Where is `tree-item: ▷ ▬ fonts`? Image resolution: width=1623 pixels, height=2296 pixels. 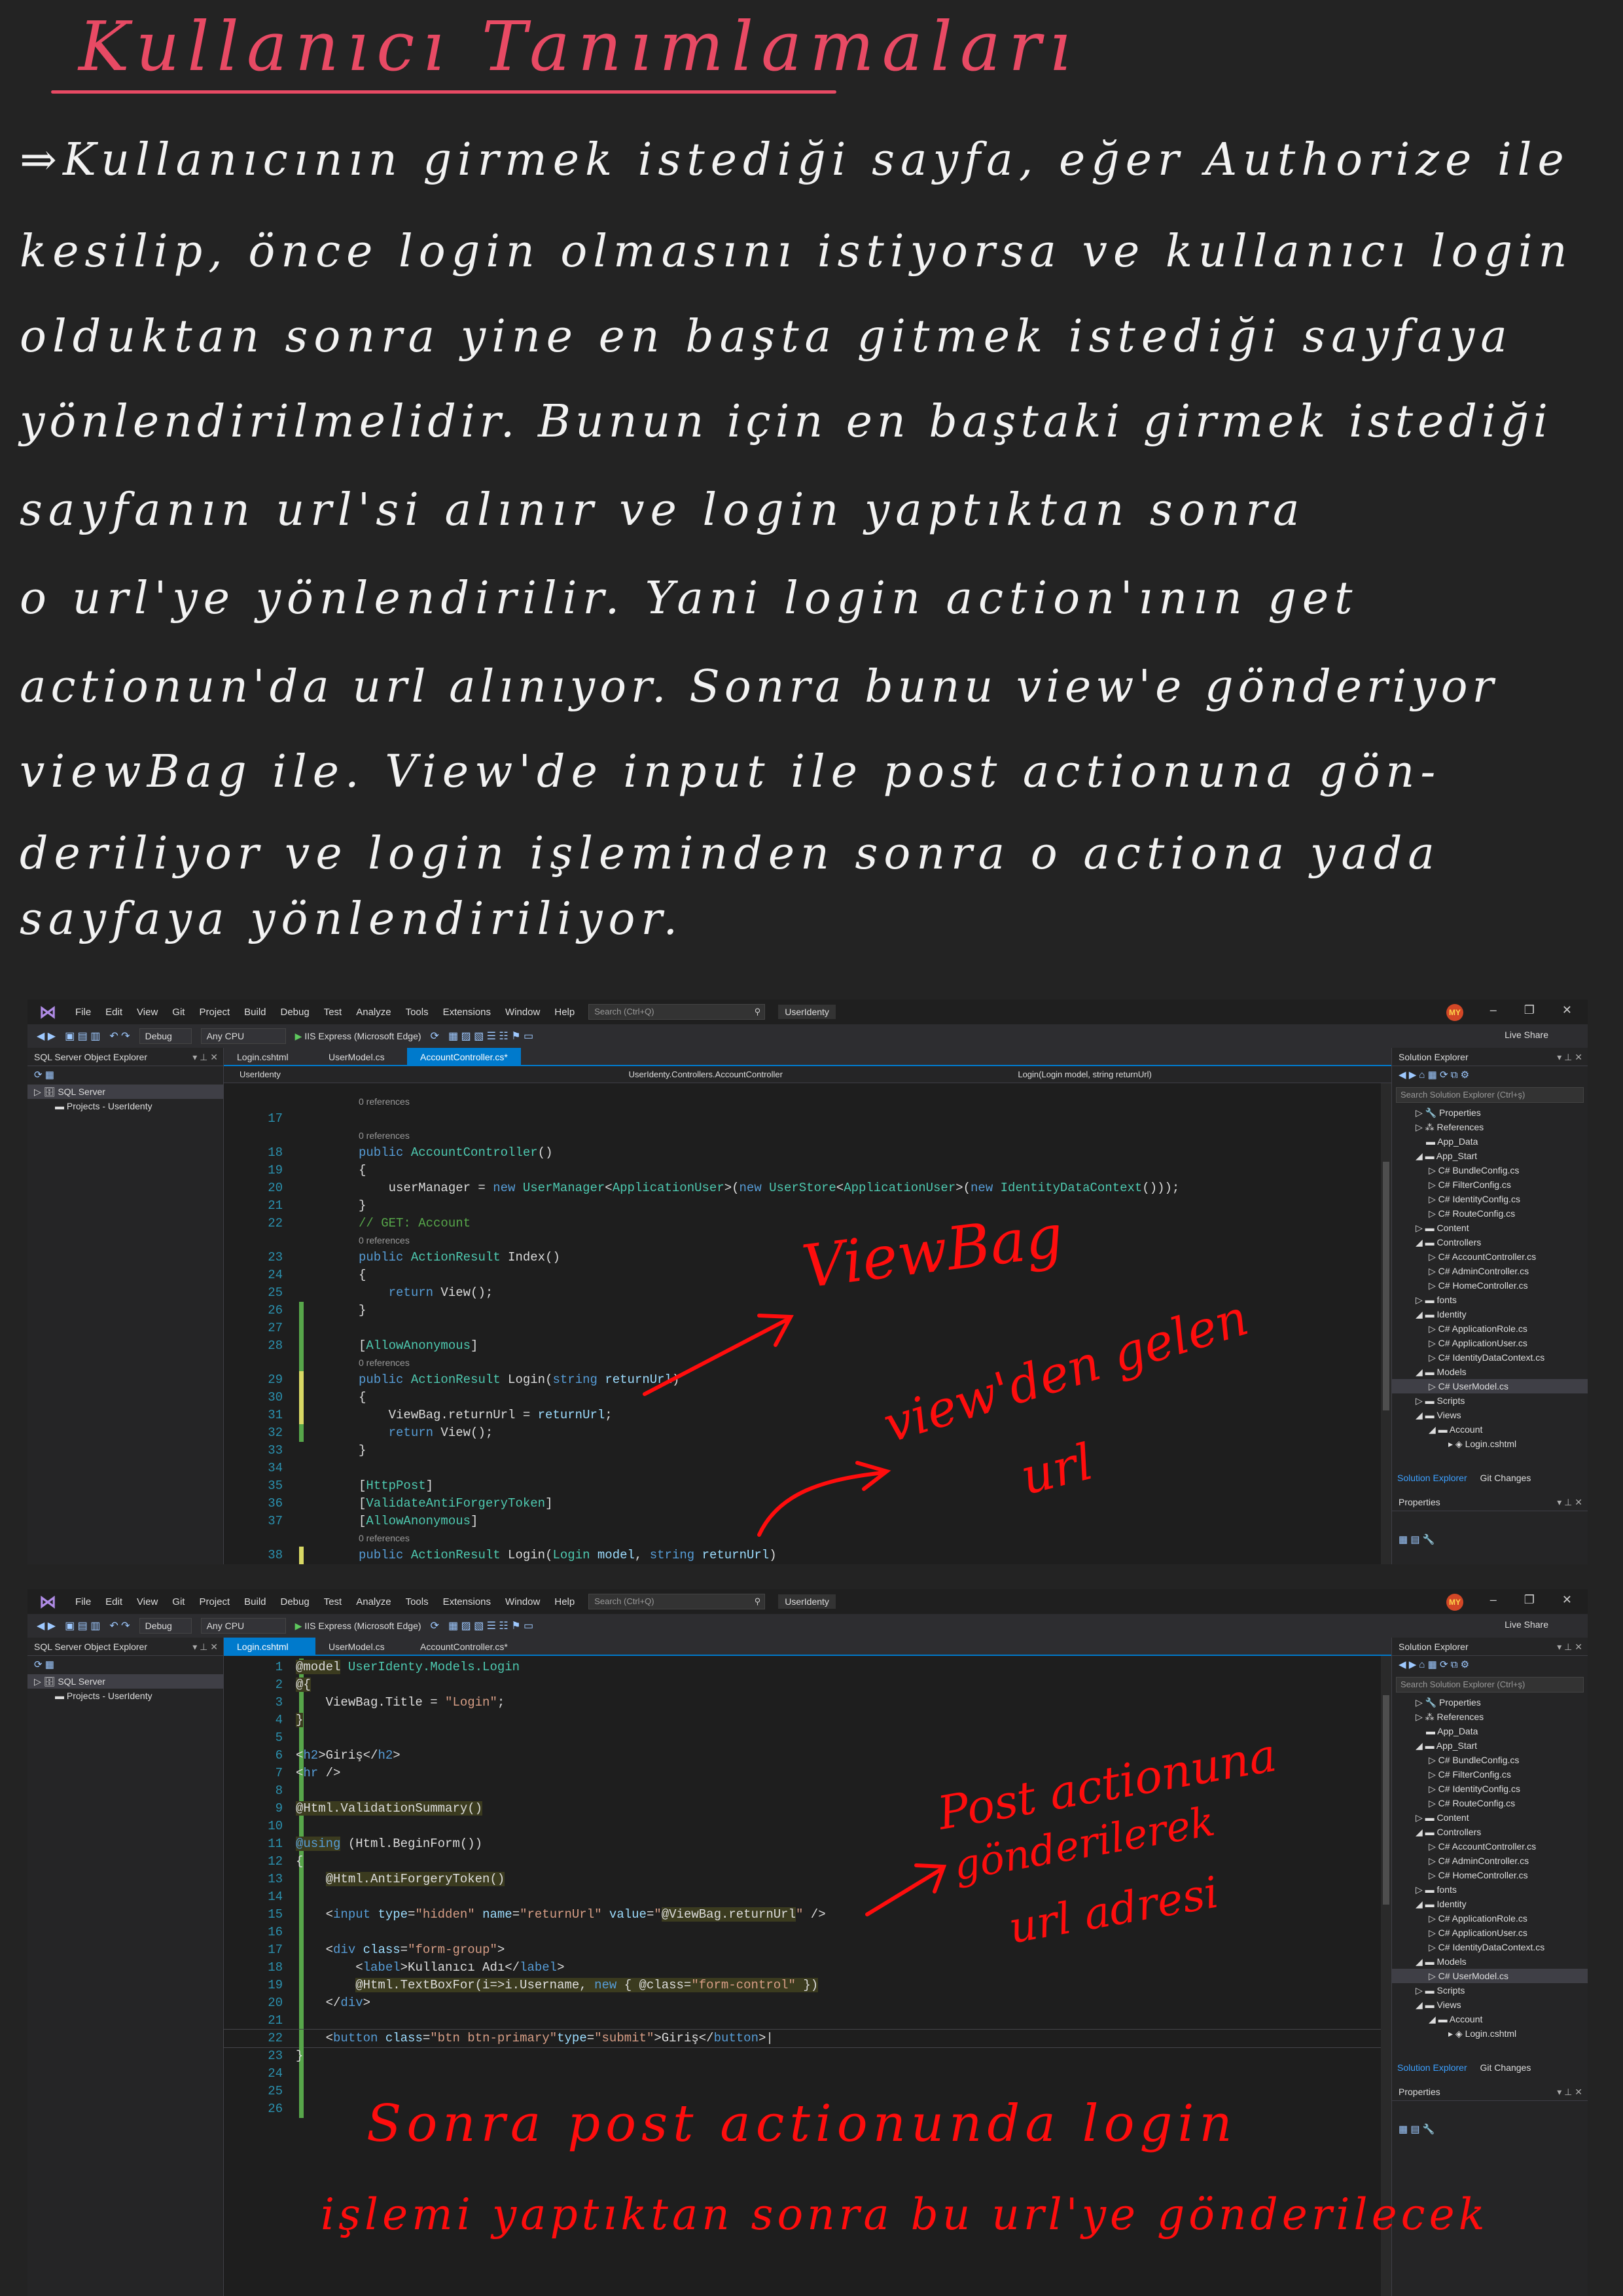 tree-item: ▷ ▬ fonts is located at coordinates (1490, 1300).